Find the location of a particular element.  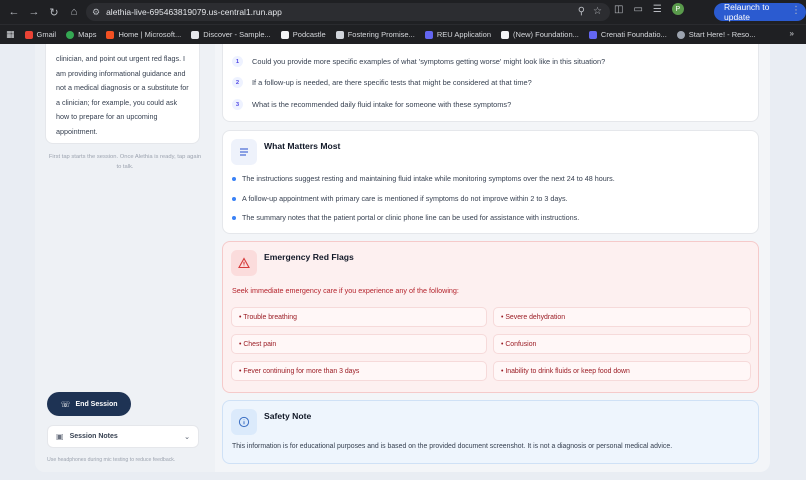

session-notes-label: Session Notes is located at coordinates (93, 436).